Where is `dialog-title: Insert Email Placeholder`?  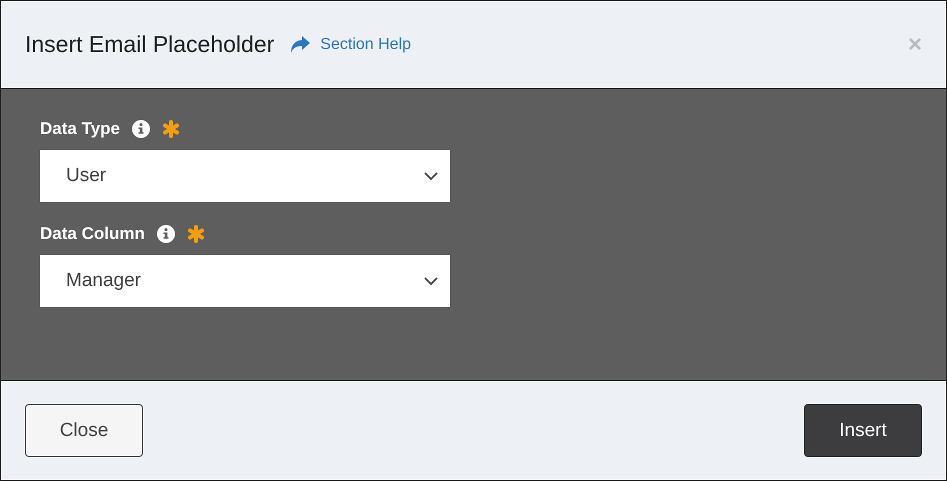 dialog-title: Insert Email Placeholder is located at coordinates (149, 44).